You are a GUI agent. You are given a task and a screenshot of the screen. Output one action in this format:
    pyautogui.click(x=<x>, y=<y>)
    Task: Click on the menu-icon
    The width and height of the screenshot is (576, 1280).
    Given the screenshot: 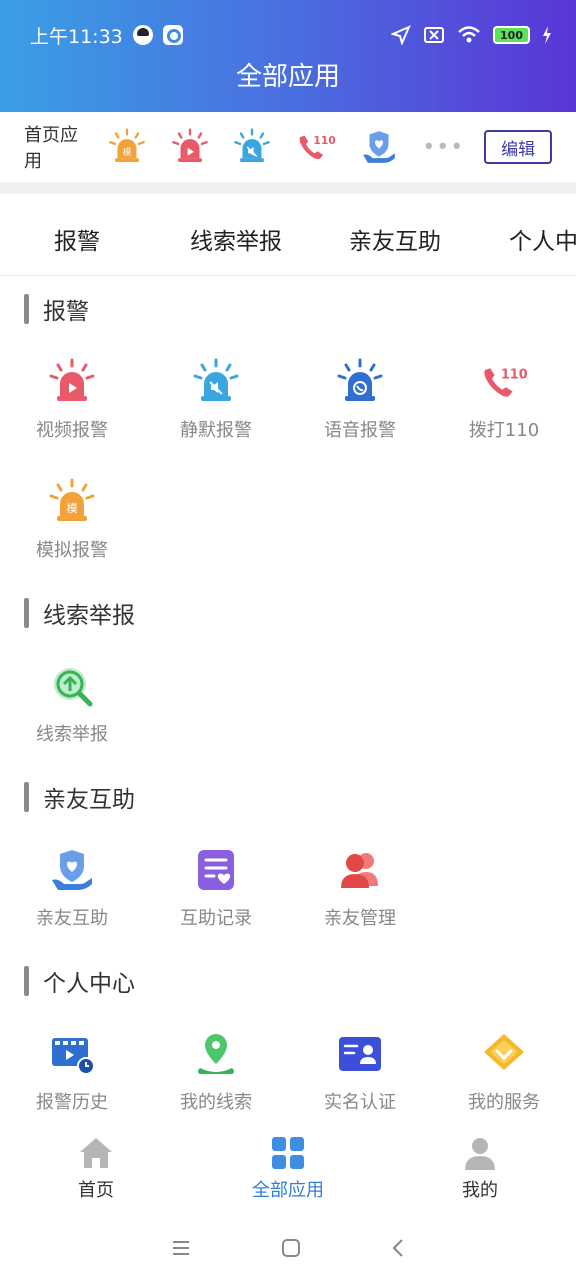 What is the action you would take?
    pyautogui.click(x=181, y=1248)
    